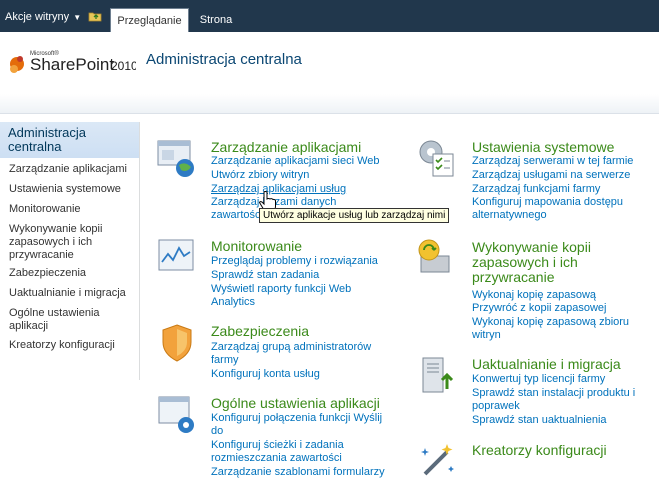 The width and height of the screenshot is (659, 491). Describe the element at coordinates (291, 347) in the screenshot. I see `link-manage-farm-administrators: Zarządzaj grupą administratorów` at that location.